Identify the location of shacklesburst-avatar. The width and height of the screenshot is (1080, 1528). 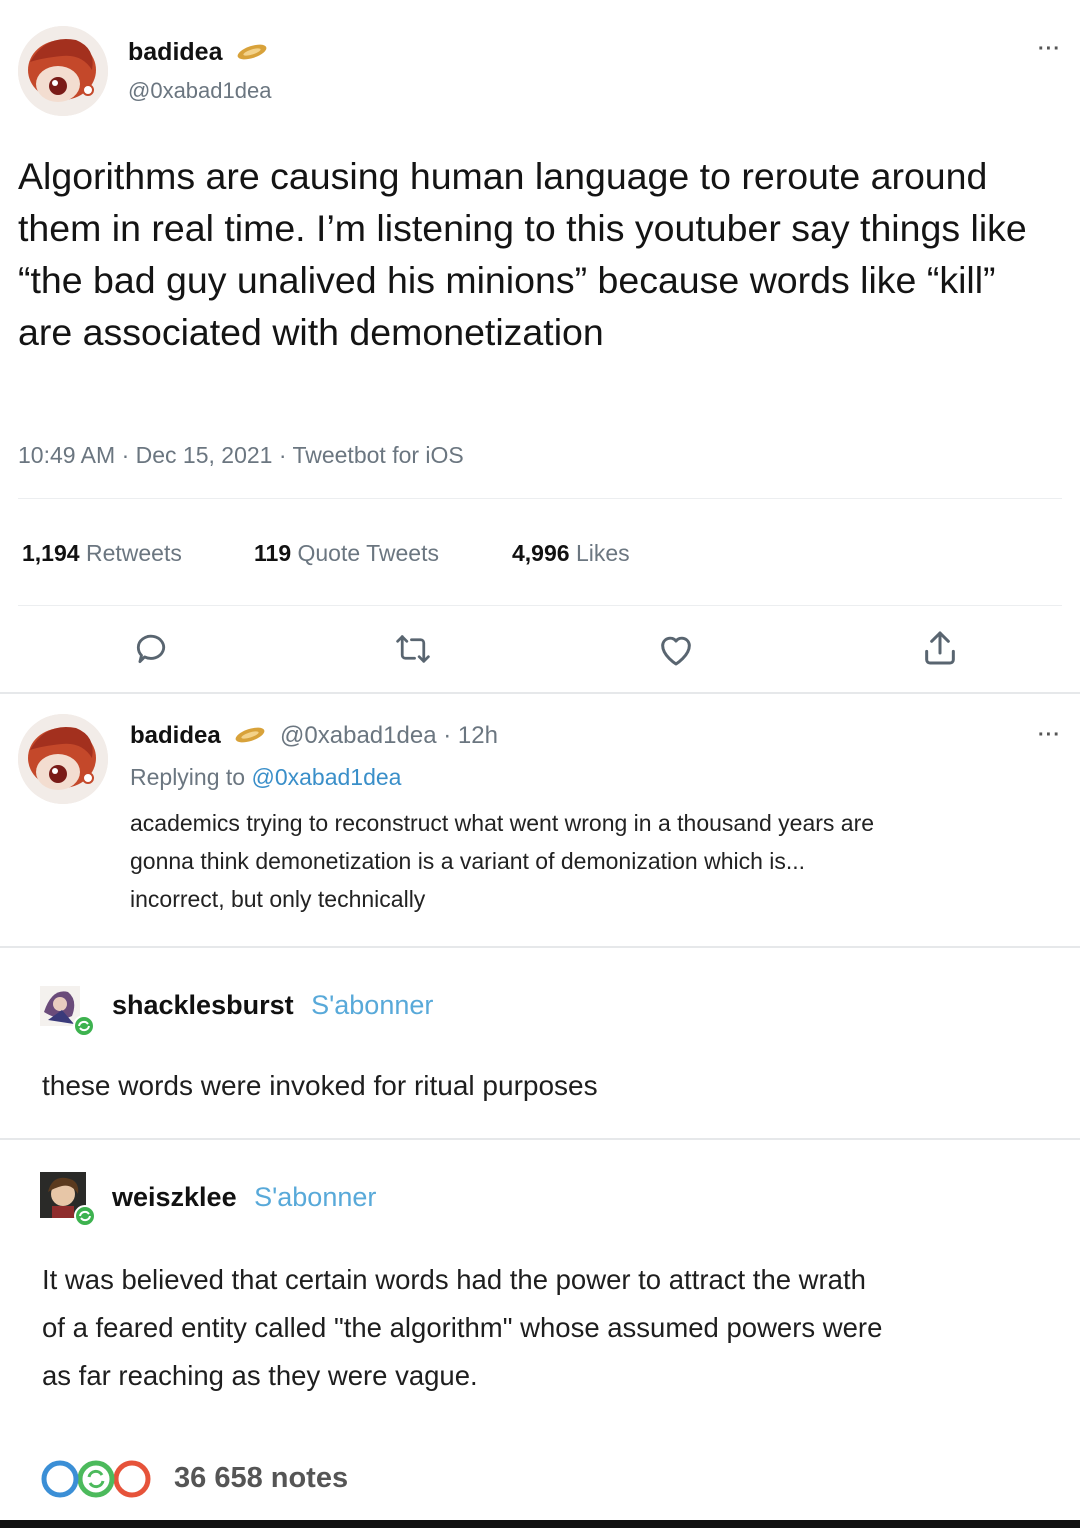
(66, 1012).